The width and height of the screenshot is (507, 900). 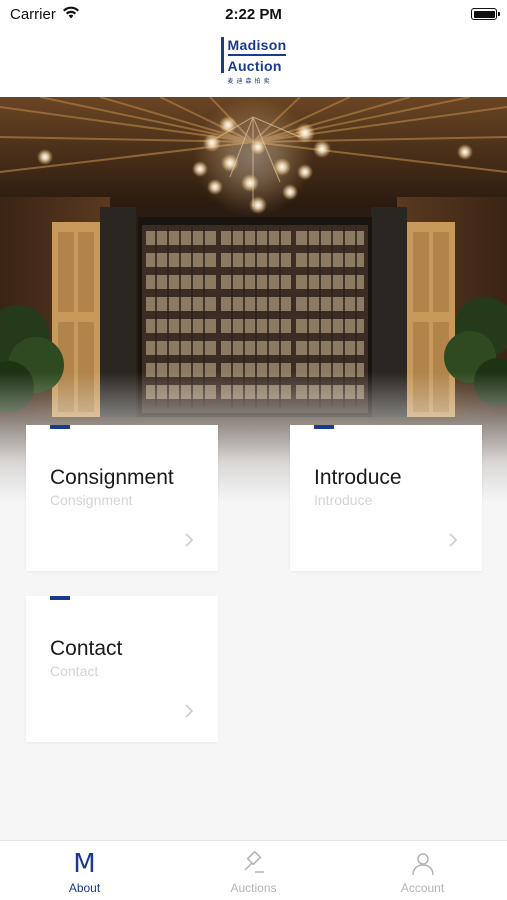 What do you see at coordinates (254, 66) in the screenshot?
I see `logo-line2: Auction` at bounding box center [254, 66].